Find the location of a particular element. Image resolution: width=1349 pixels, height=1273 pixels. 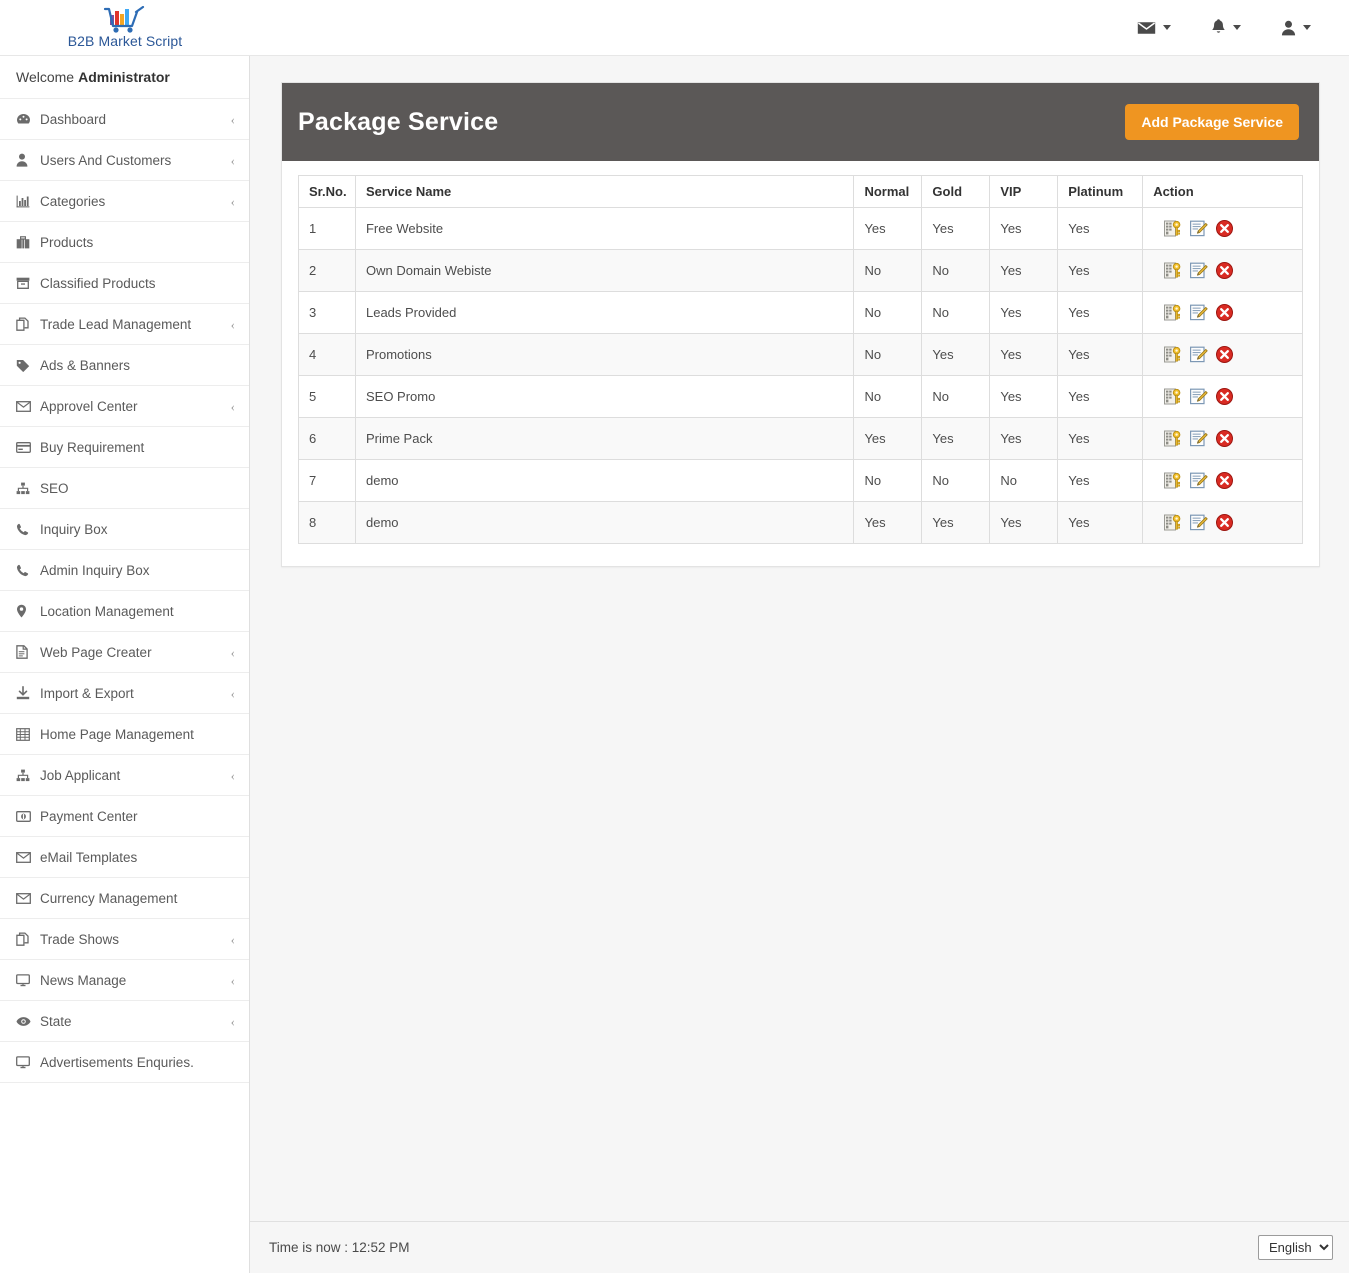

account-menu is located at coordinates (1296, 28).